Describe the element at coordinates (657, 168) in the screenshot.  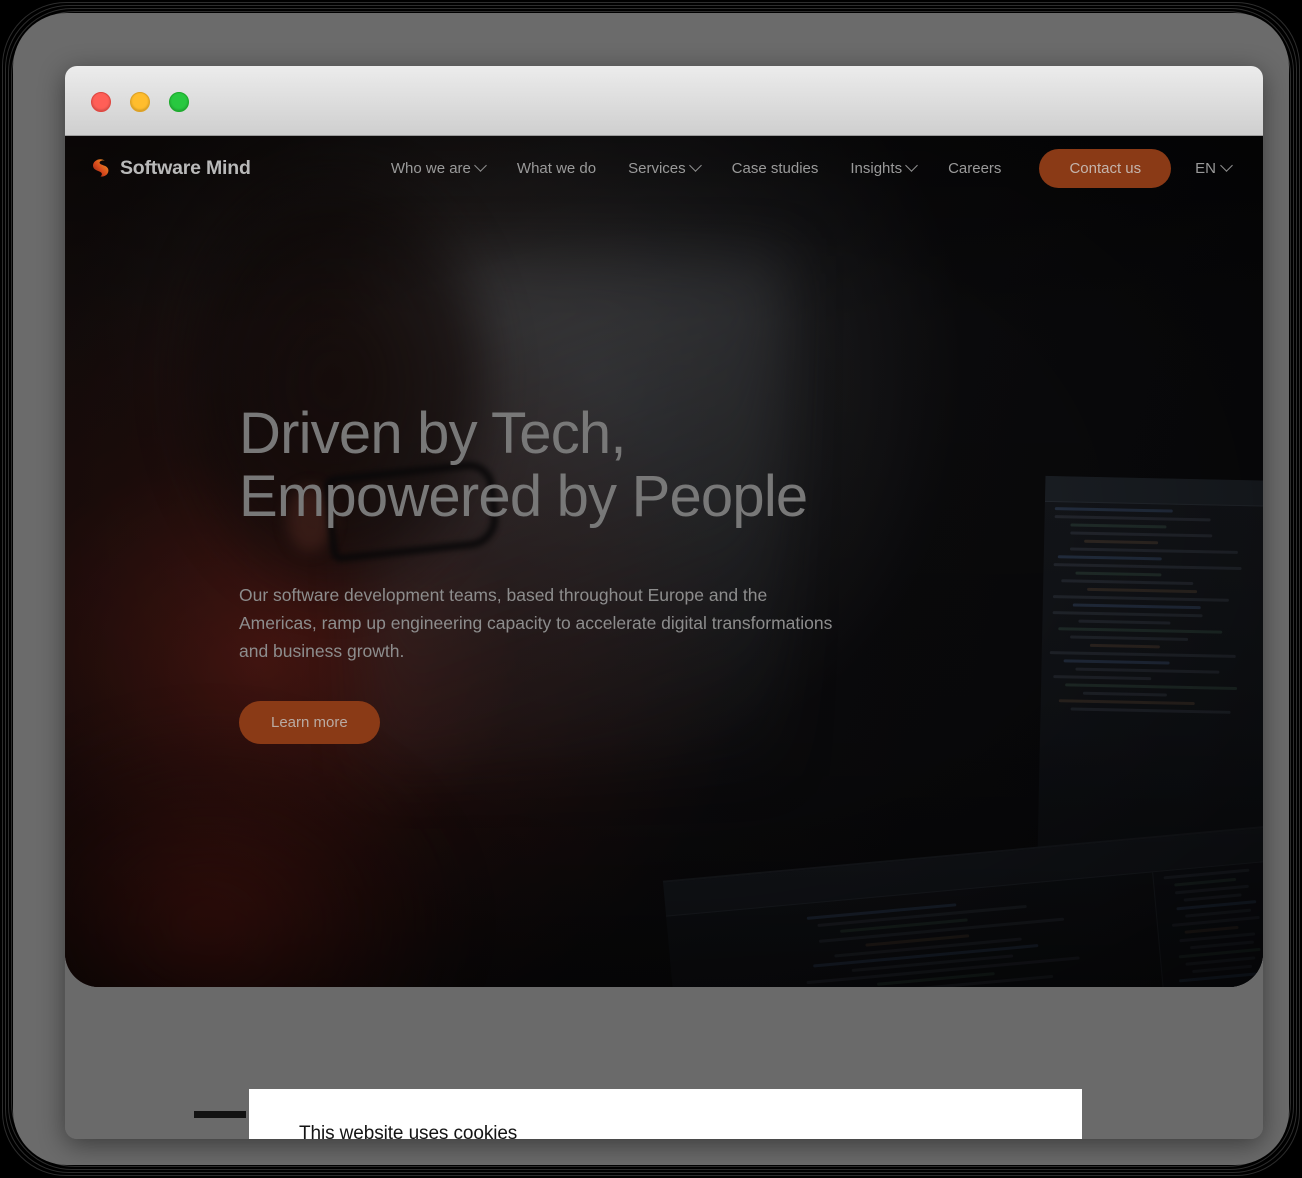
I see `nav-label: Services` at that location.